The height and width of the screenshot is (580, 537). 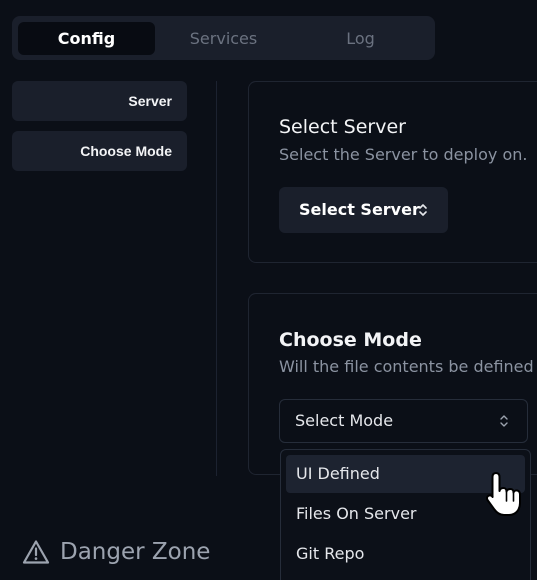 What do you see at coordinates (359, 209) in the screenshot?
I see `select-server-label: Select Server` at bounding box center [359, 209].